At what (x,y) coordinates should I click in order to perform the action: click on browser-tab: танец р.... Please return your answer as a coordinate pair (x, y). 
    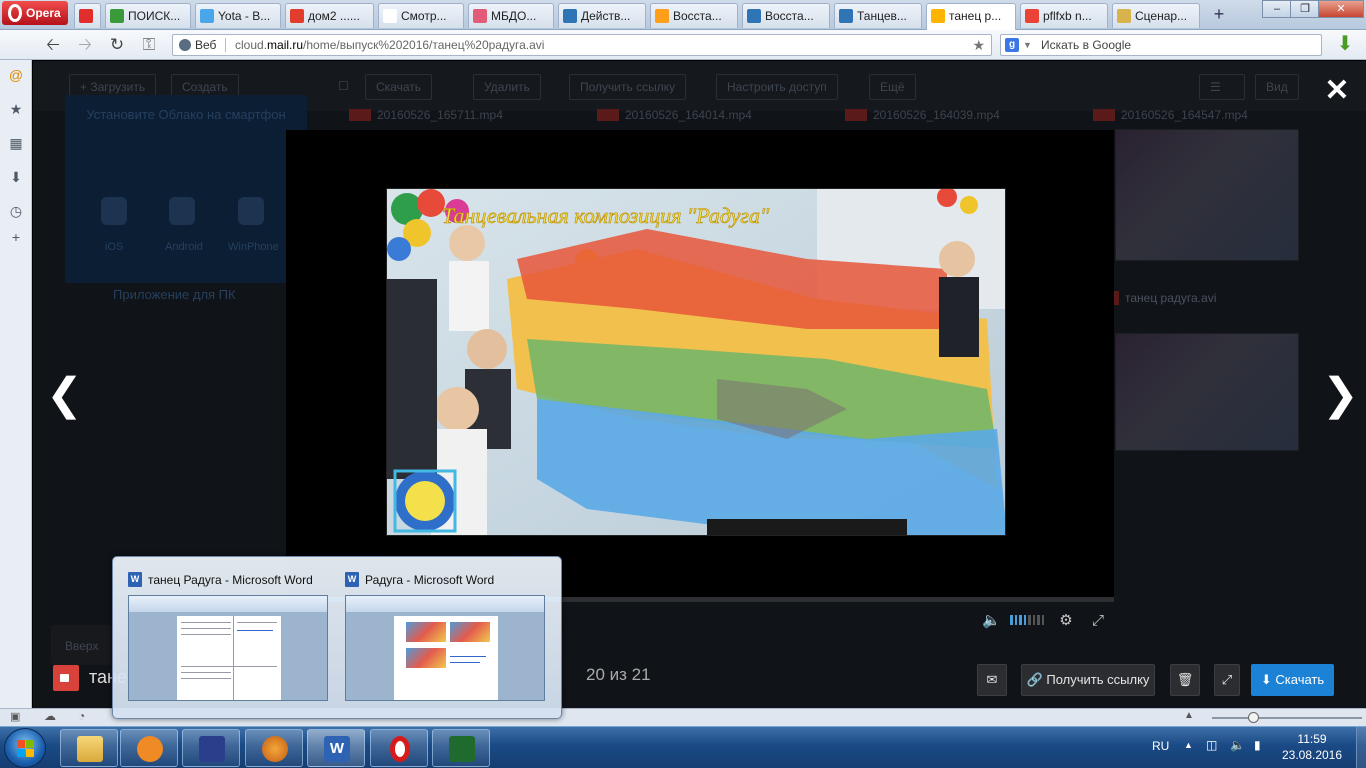
    Looking at the image, I should click on (971, 16).